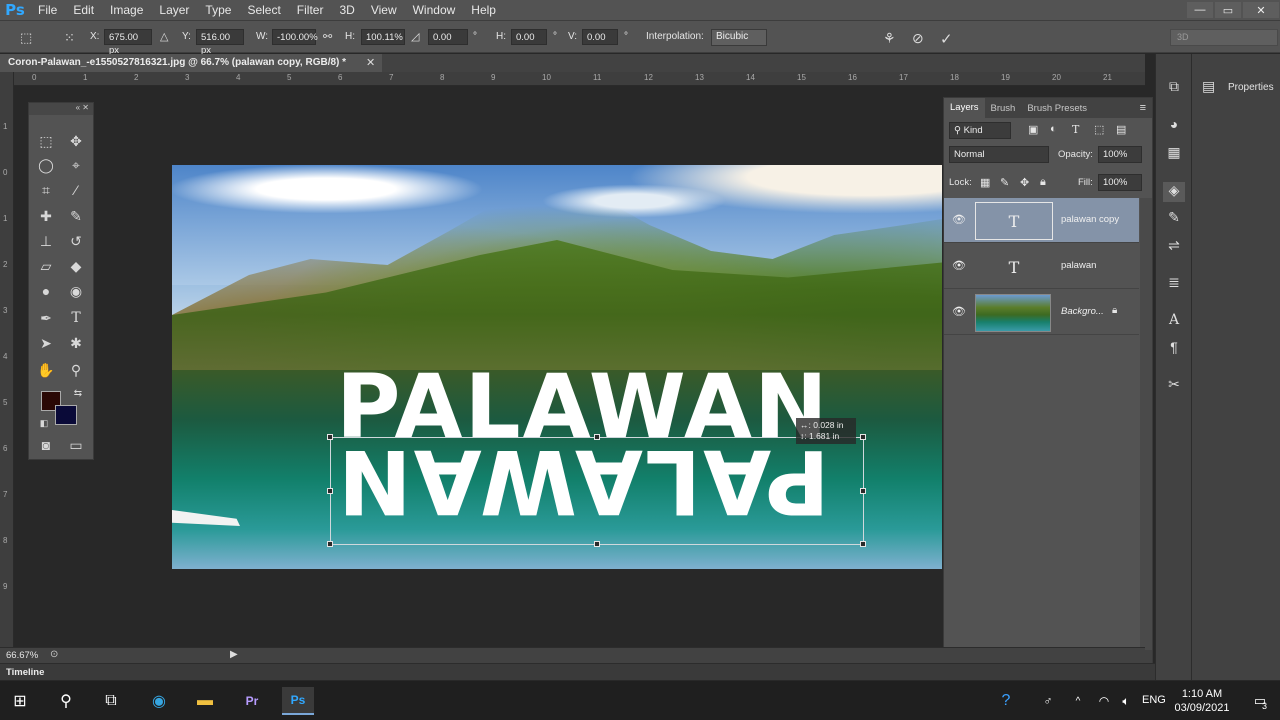 Image resolution: width=1280 pixels, height=720 pixels. I want to click on lock-transparency-icon: ▦, so click(985, 182).